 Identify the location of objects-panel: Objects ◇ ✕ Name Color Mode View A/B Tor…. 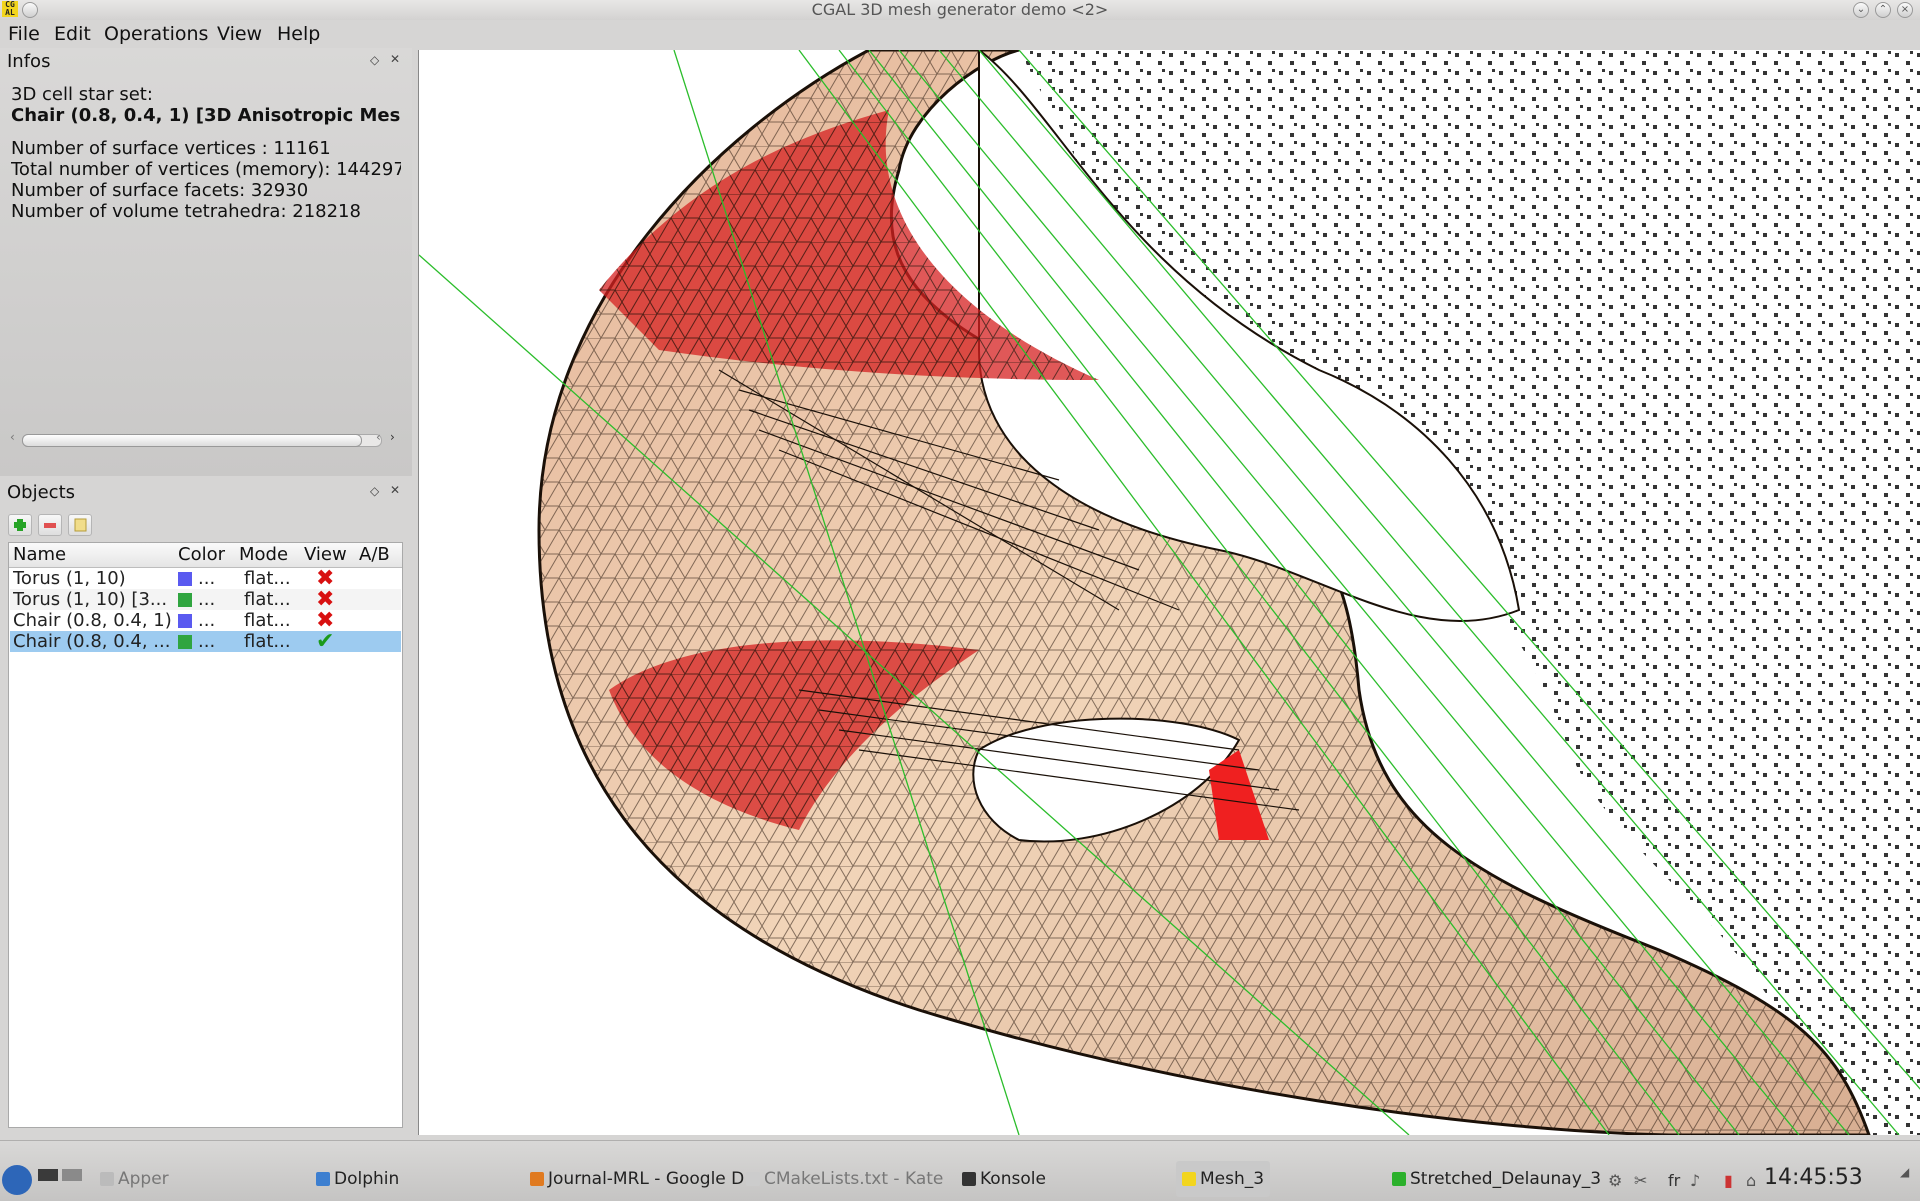
(206, 806).